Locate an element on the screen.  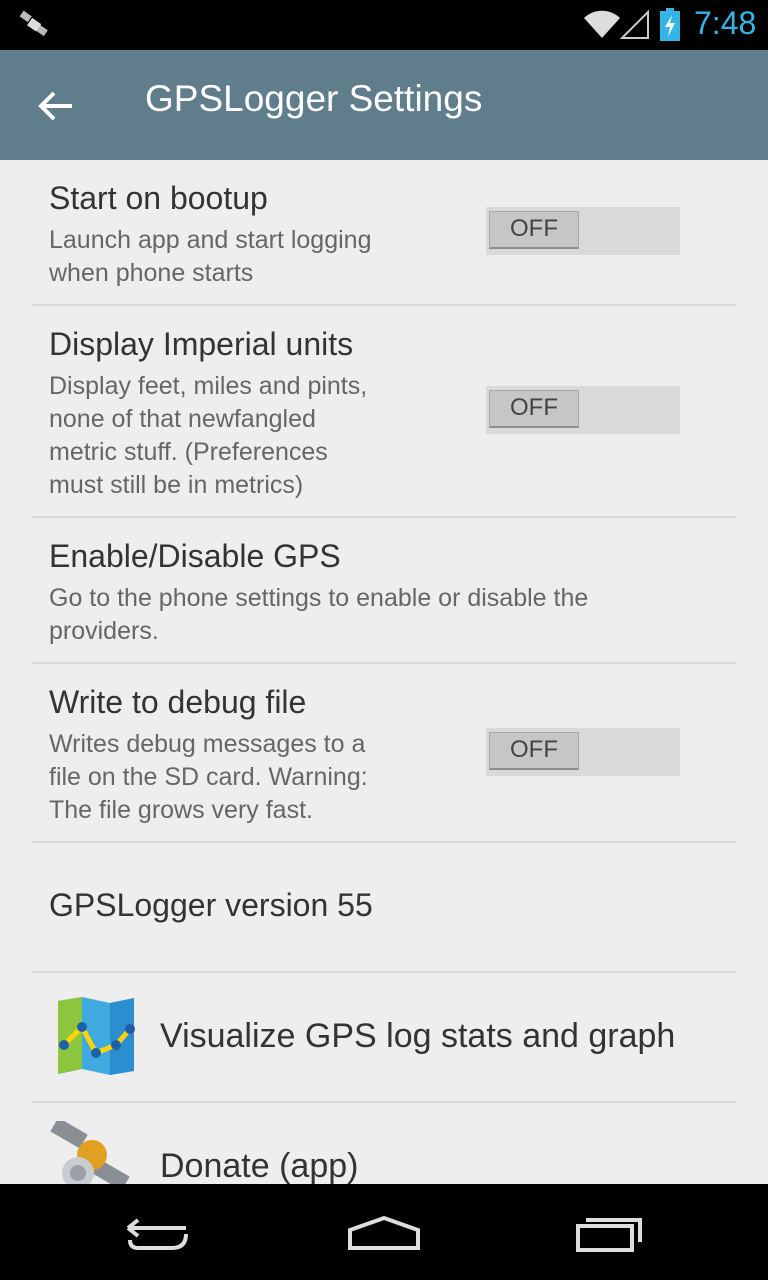
status-bar: 7:48 is located at coordinates (384, 25).